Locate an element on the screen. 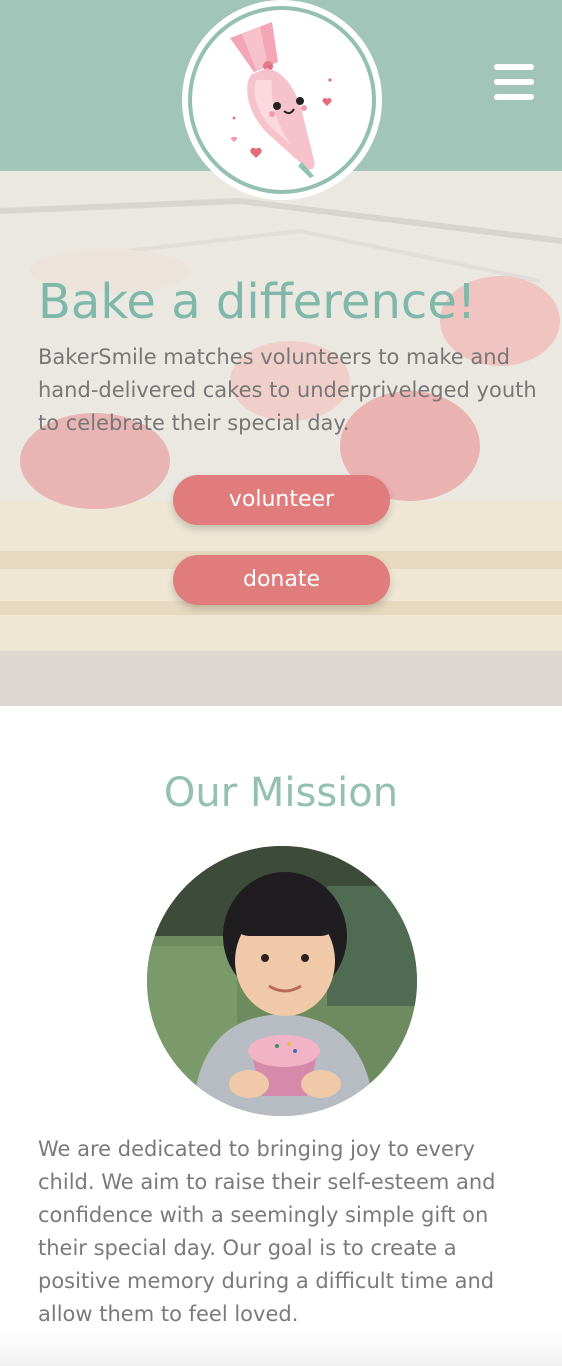 This screenshot has height=1366, width=562. volunteer-button: volunteer is located at coordinates (281, 500).